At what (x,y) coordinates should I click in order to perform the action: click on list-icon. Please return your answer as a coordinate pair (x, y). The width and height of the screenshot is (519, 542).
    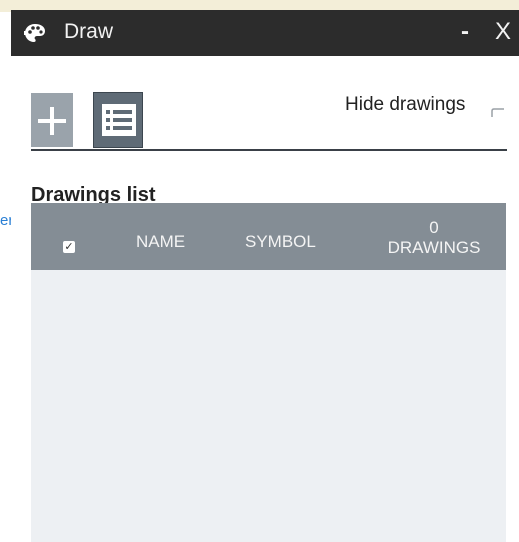
    Looking at the image, I should click on (119, 120).